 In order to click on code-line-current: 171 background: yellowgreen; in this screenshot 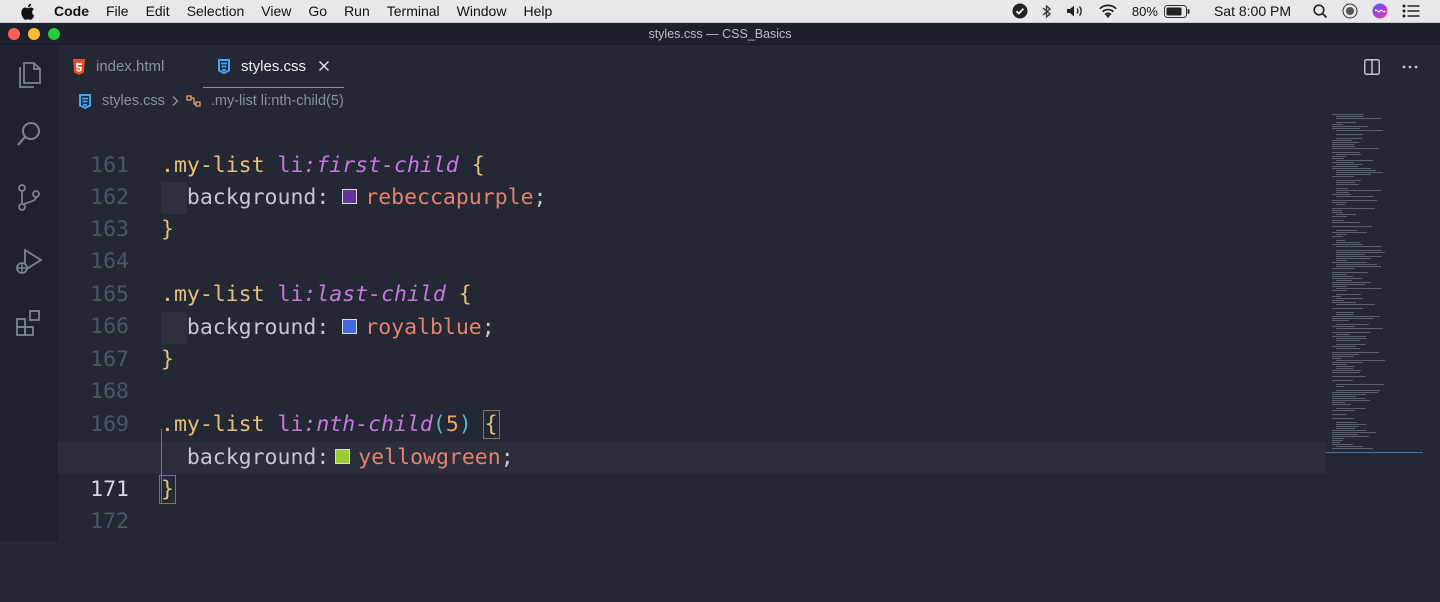, I will do `click(692, 472)`.